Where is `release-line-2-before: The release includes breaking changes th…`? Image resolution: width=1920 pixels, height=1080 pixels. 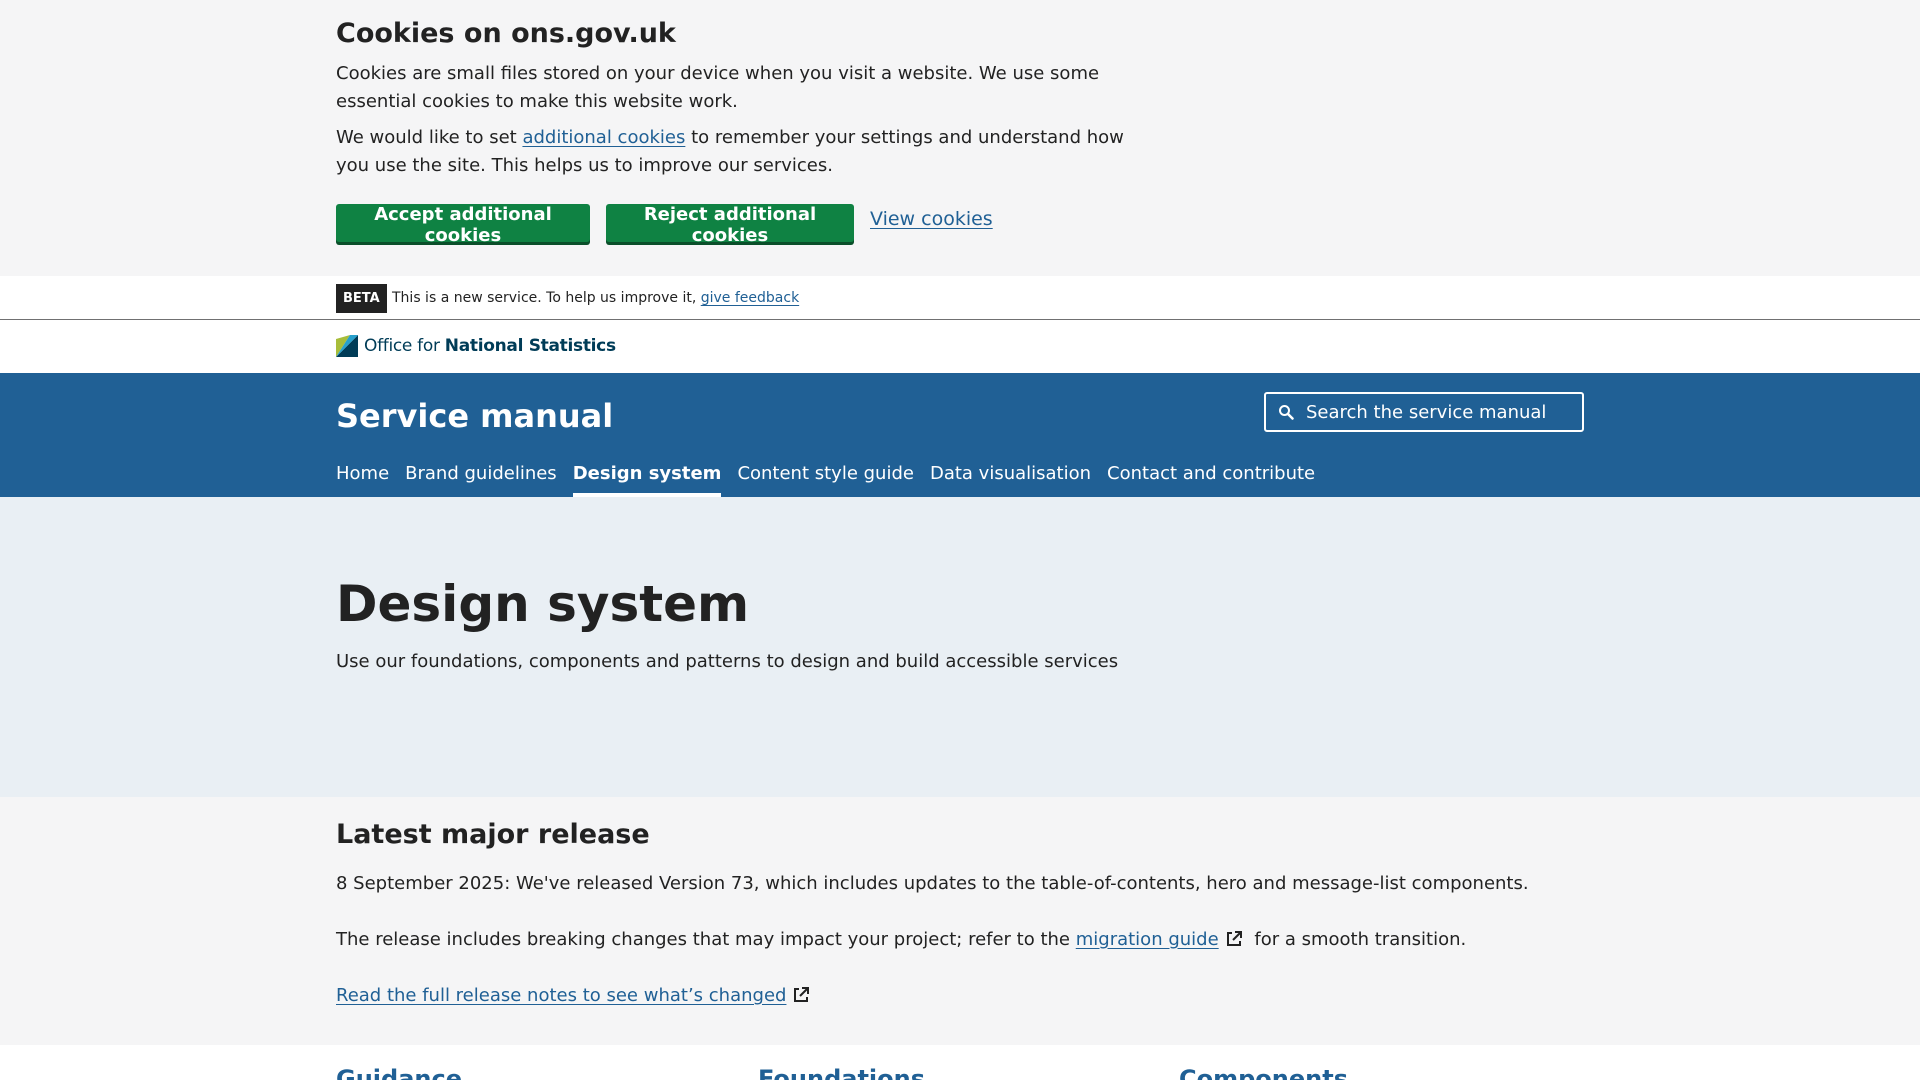
release-line-2-before: The release includes breaking changes th… is located at coordinates (706, 939).